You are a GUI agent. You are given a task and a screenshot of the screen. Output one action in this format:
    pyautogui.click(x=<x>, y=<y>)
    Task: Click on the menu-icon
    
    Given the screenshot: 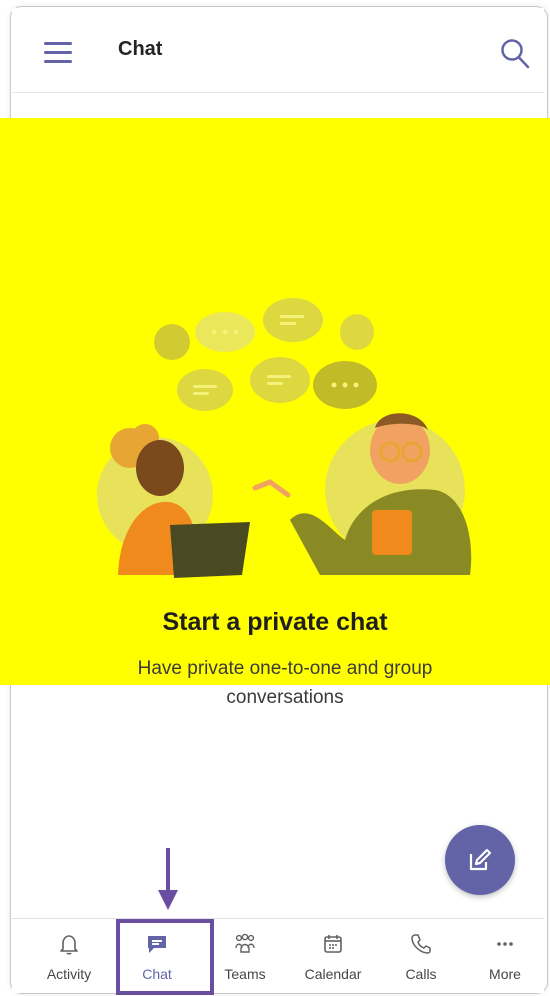 What is the action you would take?
    pyautogui.click(x=58, y=53)
    